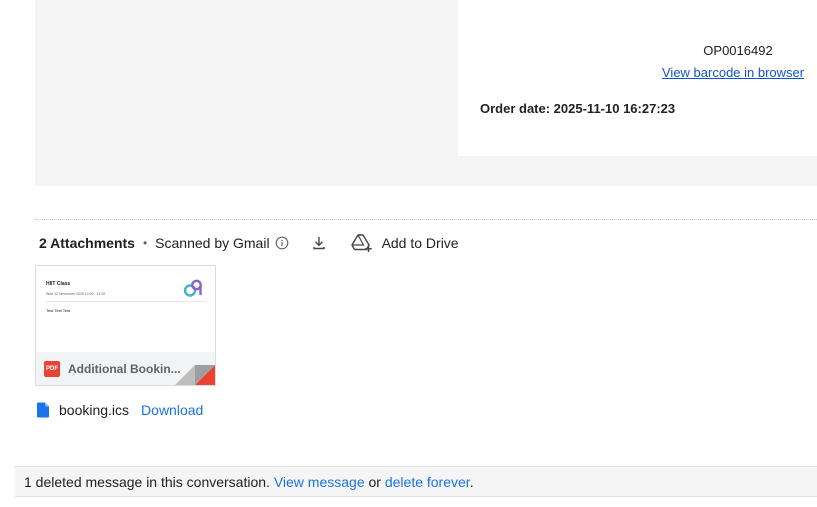 Image resolution: width=817 pixels, height=507 pixels. Describe the element at coordinates (58, 310) in the screenshot. I see `thumbnail-body: Test Test Test` at that location.